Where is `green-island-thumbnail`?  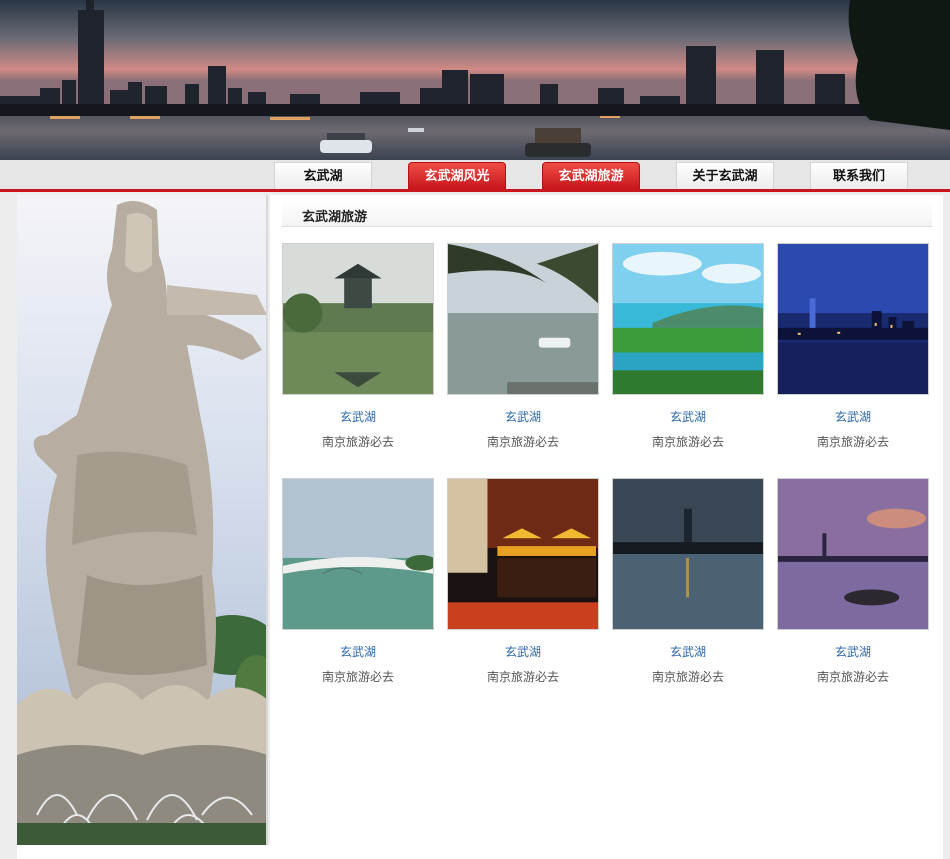
green-island-thumbnail is located at coordinates (688, 319).